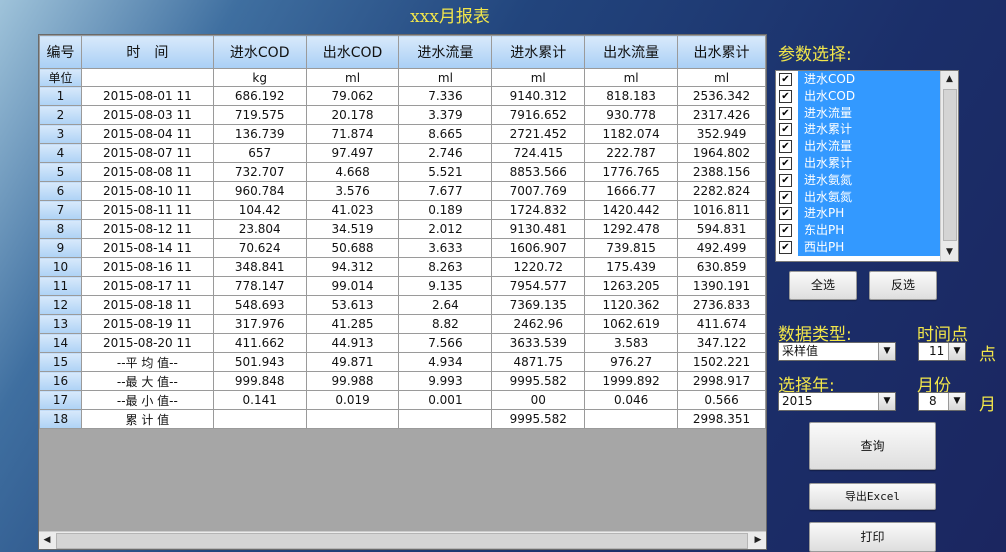  Describe the element at coordinates (721, 172) in the screenshot. I see `table-cell: 2388.156` at that location.